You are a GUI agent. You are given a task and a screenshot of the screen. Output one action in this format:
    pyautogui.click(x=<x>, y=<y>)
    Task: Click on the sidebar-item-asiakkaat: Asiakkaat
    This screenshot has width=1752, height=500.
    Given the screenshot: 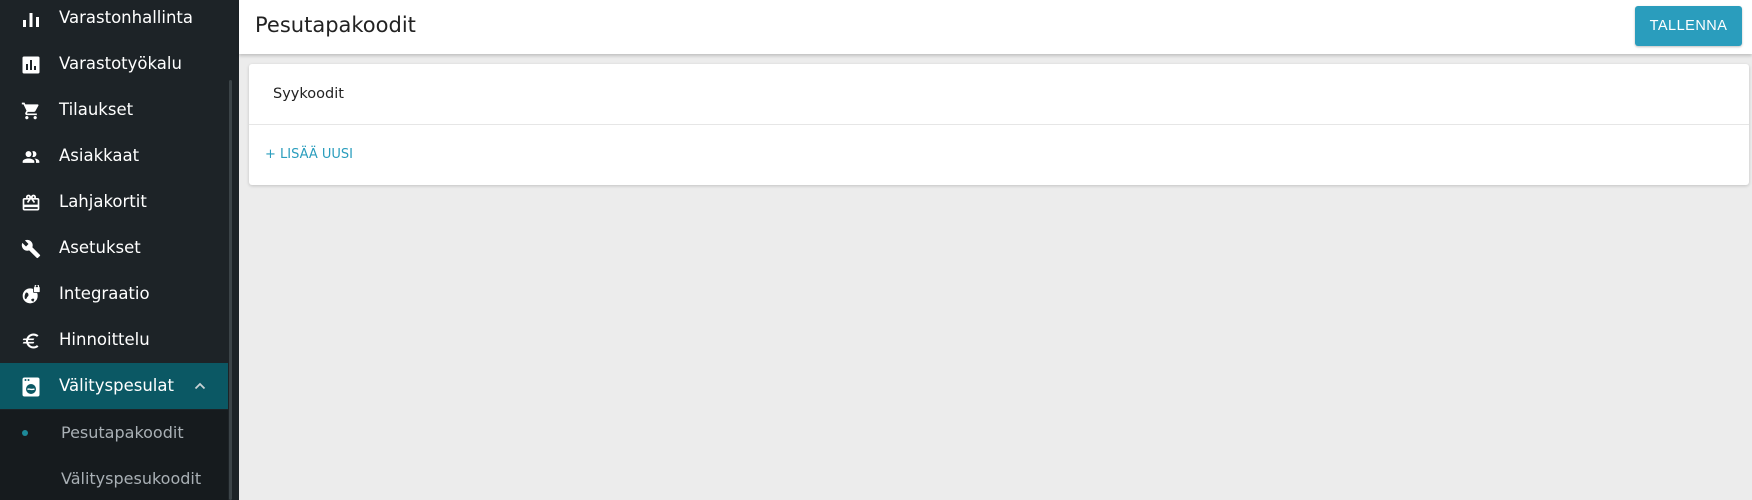 What is the action you would take?
    pyautogui.click(x=114, y=156)
    